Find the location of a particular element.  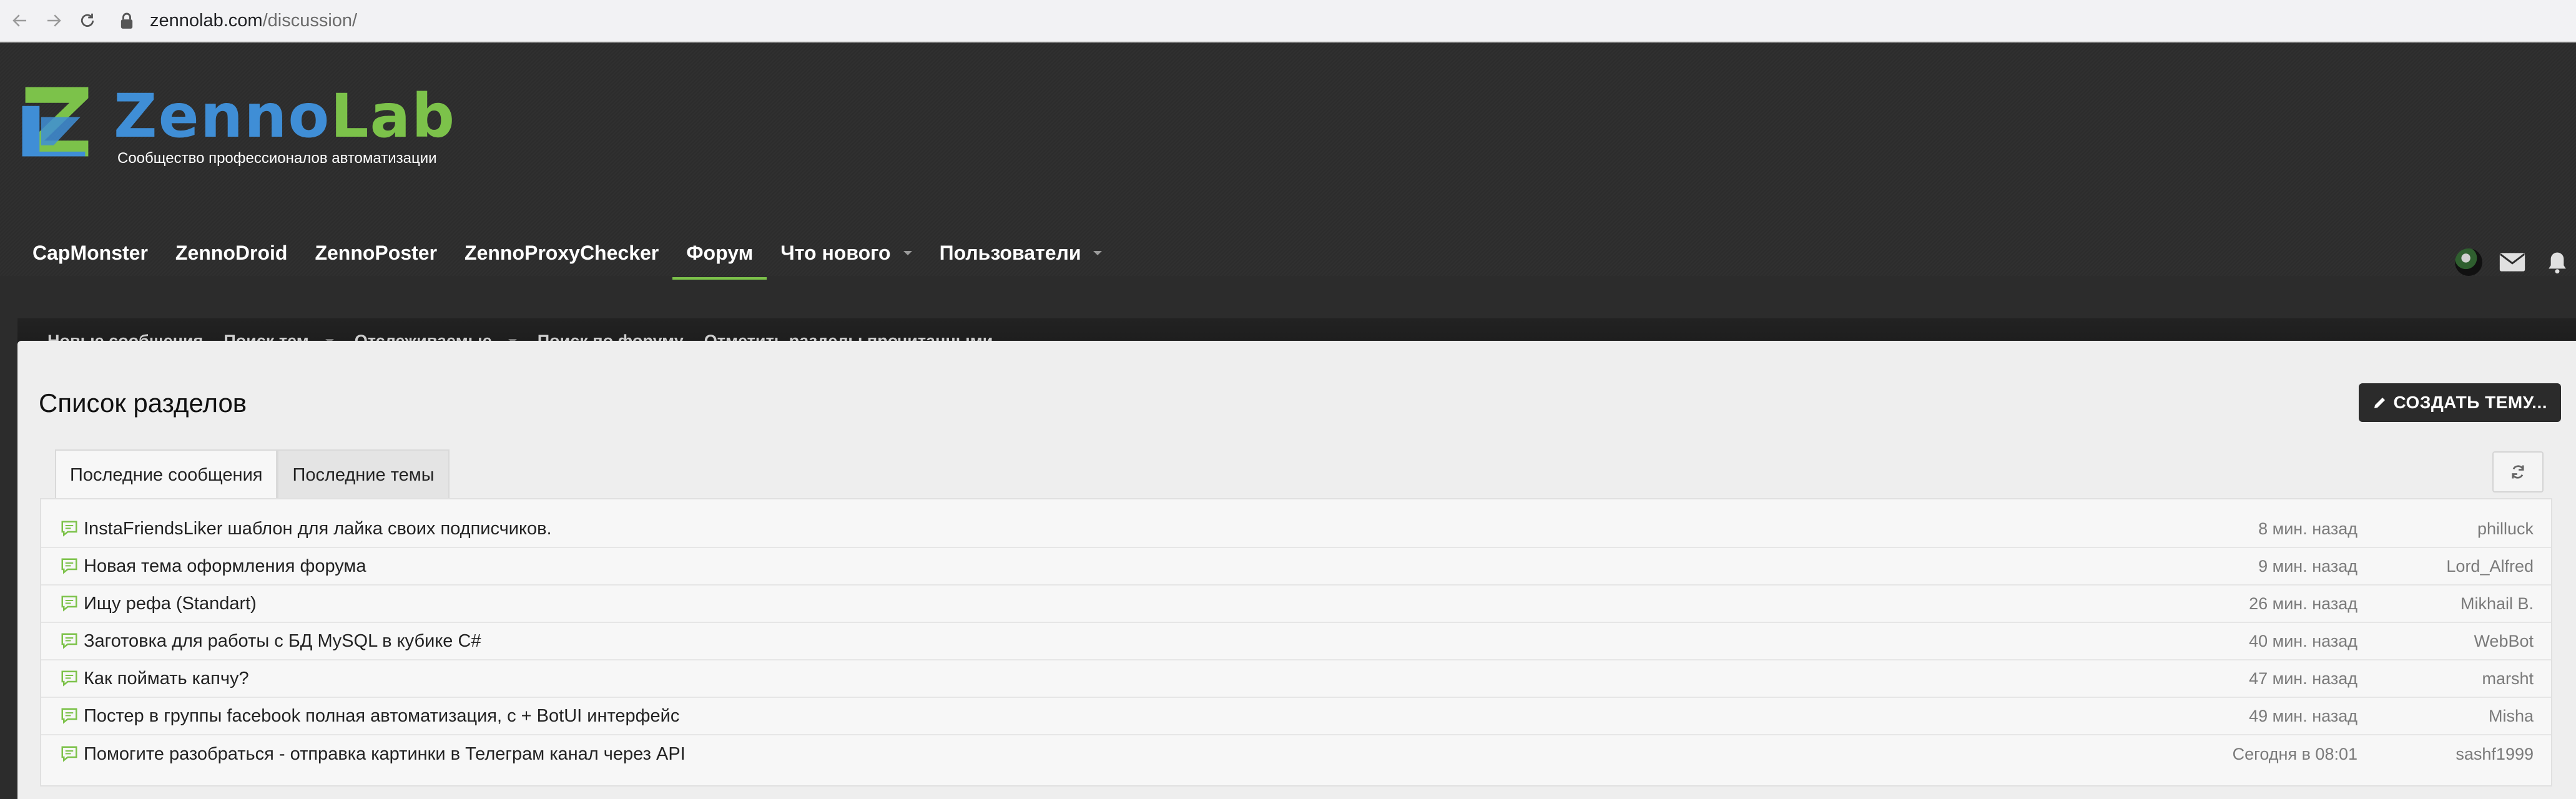

nav-item-whats-new: Что нового is located at coordinates (846, 252).